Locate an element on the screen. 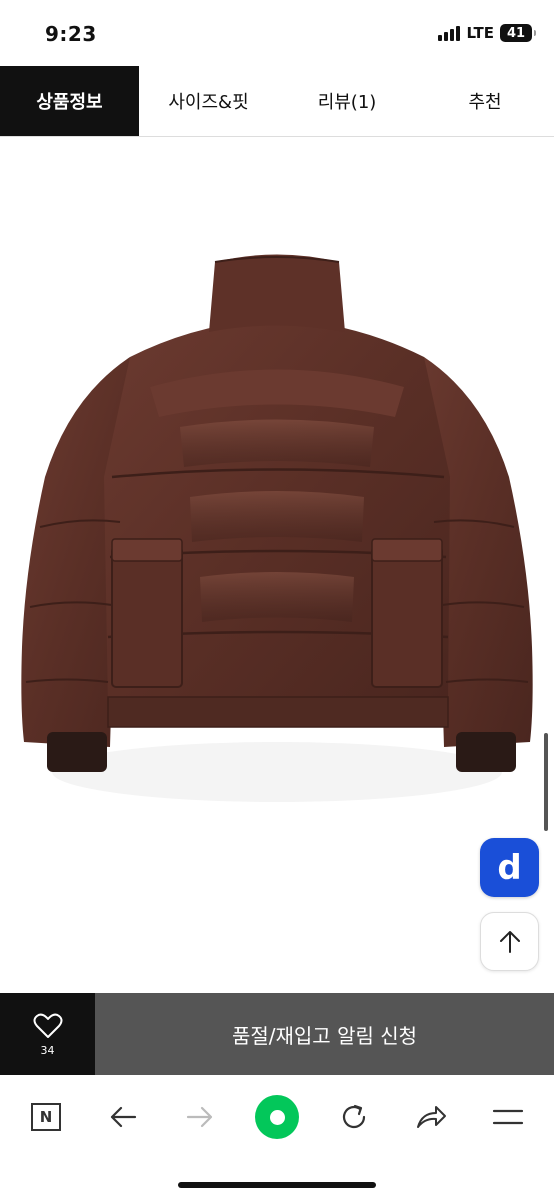 This screenshot has height=1200, width=554. naver-label: N is located at coordinates (46, 1117).